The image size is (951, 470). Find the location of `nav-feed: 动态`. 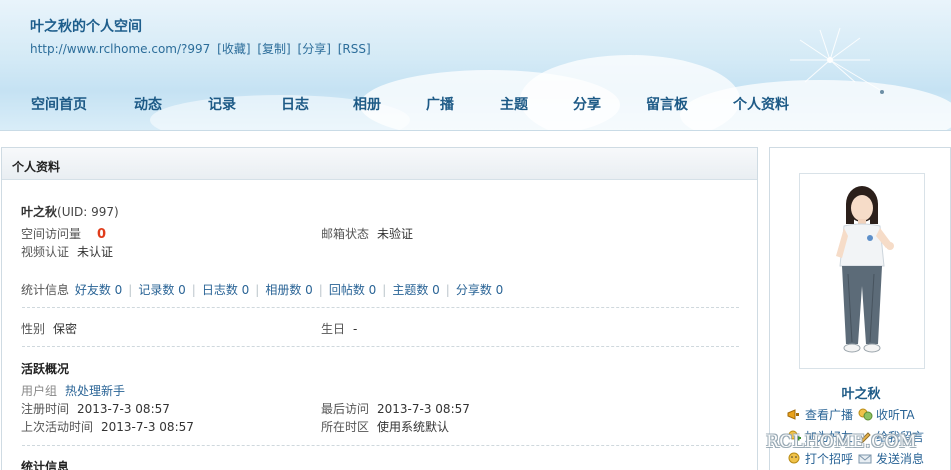

nav-feed: 动态 is located at coordinates (148, 104).